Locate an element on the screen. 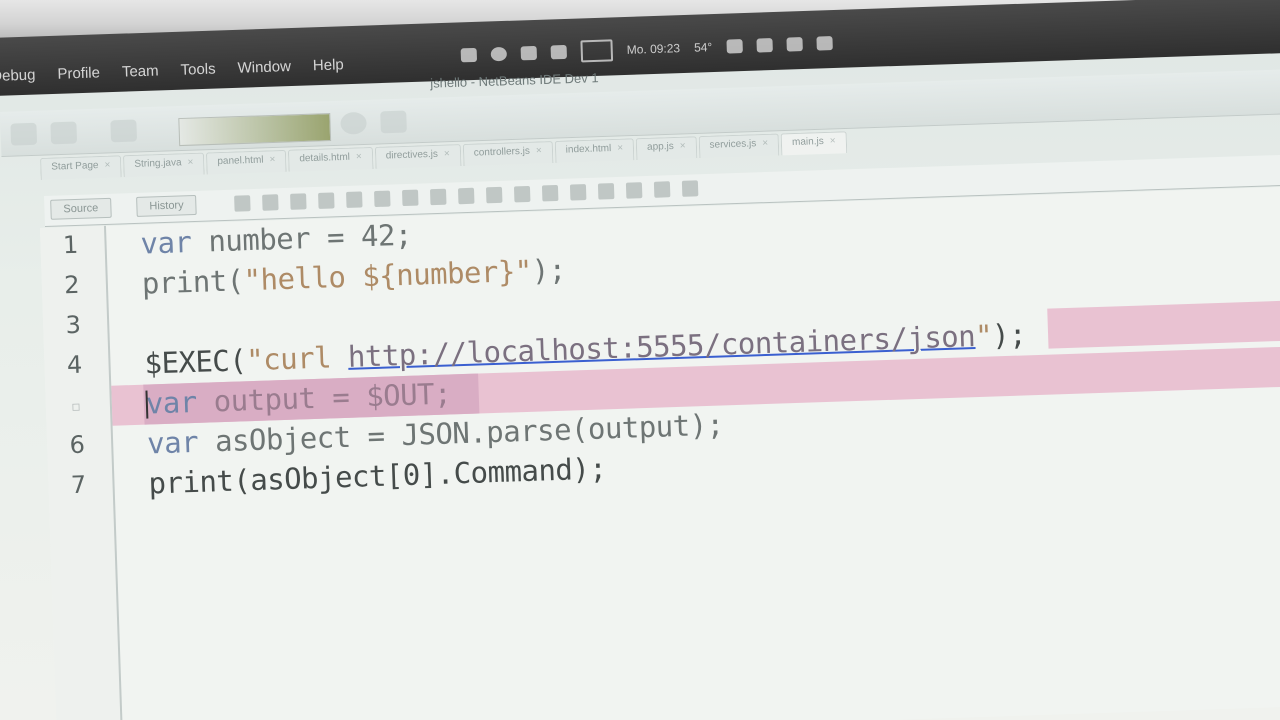 The height and width of the screenshot is (720, 1280). tab-label: Start Page is located at coordinates (75, 166).